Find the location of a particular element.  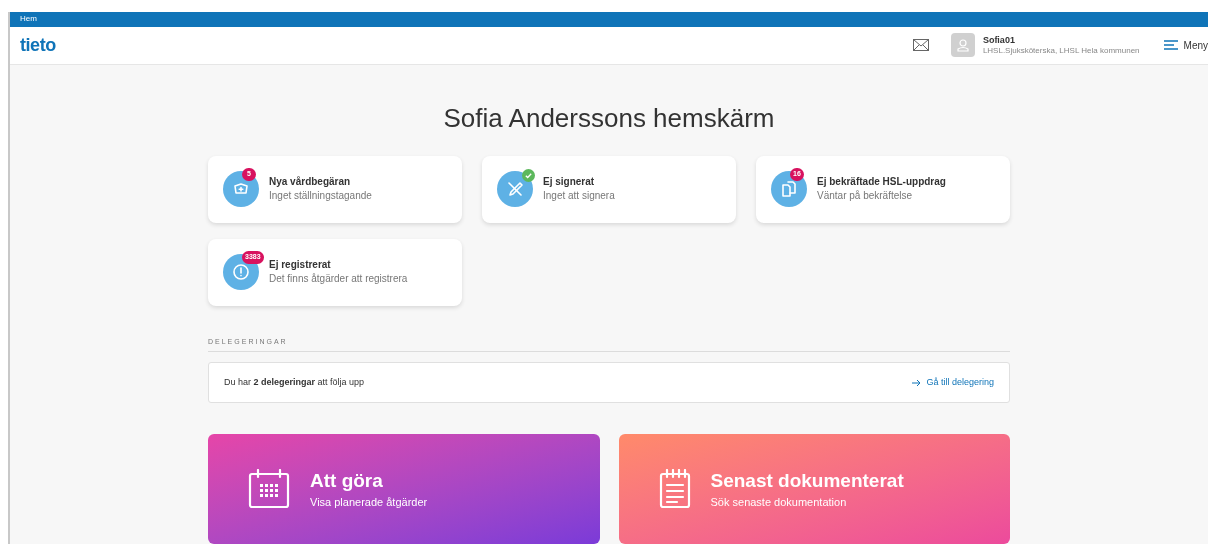

menu-icon is located at coordinates (1170, 45).